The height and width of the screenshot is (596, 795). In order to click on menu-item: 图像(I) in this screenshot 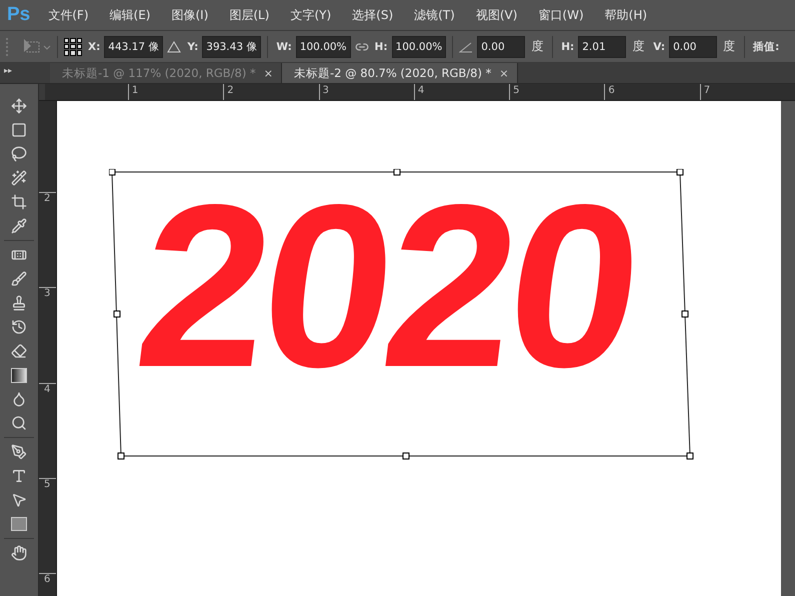, I will do `click(189, 15)`.